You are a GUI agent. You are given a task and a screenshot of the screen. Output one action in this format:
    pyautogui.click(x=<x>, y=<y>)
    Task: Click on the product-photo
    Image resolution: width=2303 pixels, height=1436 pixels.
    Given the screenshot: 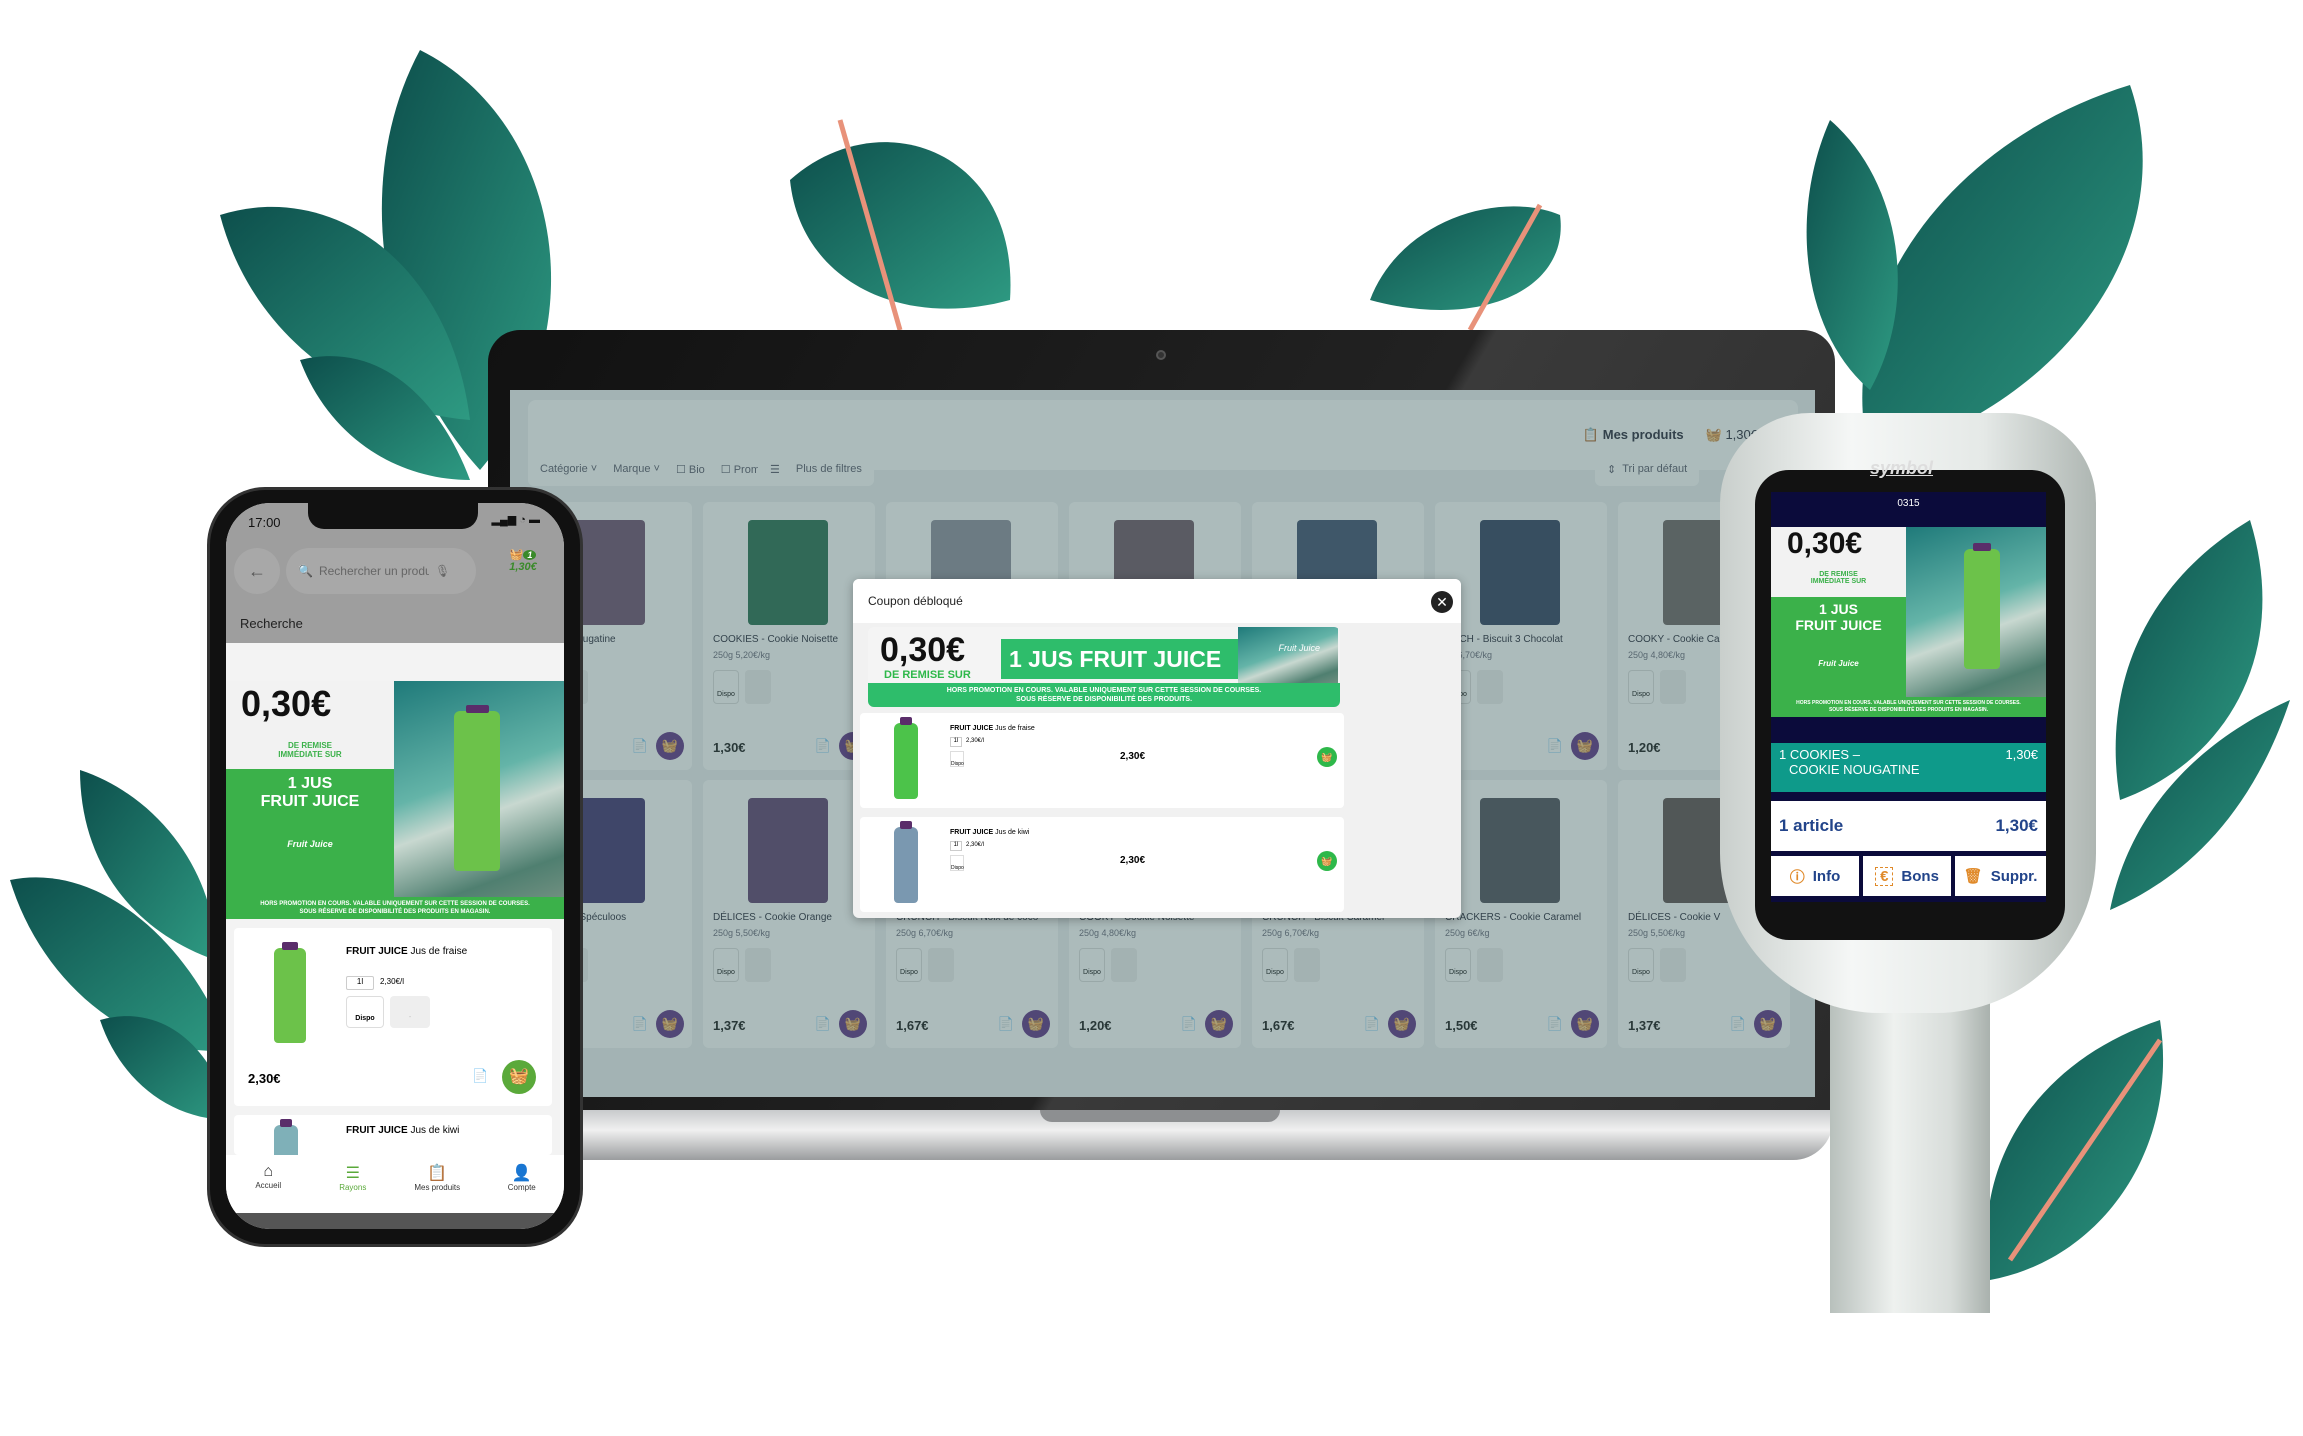 What is the action you would take?
    pyautogui.click(x=479, y=789)
    